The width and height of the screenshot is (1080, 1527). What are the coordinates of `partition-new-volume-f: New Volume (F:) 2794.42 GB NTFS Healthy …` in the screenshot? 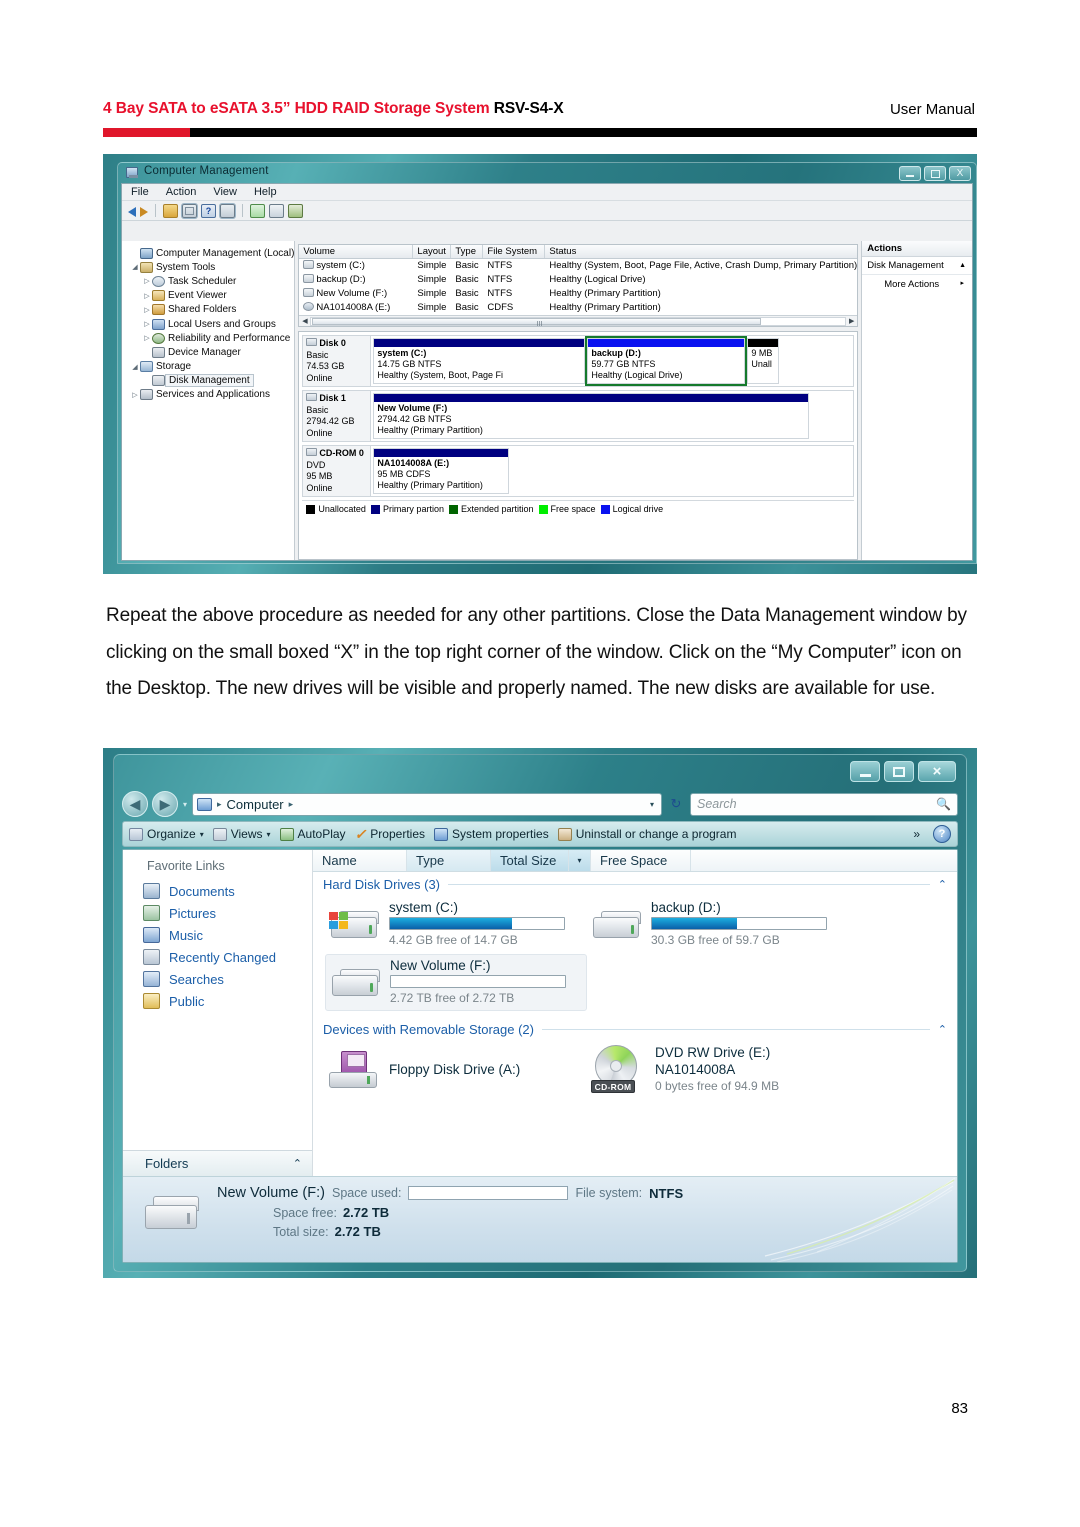 It's located at (591, 416).